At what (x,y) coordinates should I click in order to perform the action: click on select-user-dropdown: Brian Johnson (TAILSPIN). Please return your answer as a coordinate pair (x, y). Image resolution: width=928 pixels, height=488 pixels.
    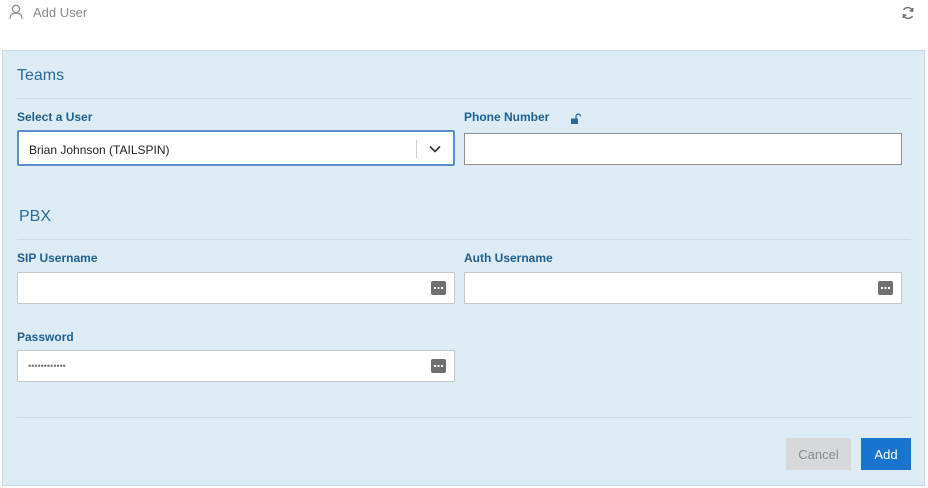
    Looking at the image, I should click on (236, 148).